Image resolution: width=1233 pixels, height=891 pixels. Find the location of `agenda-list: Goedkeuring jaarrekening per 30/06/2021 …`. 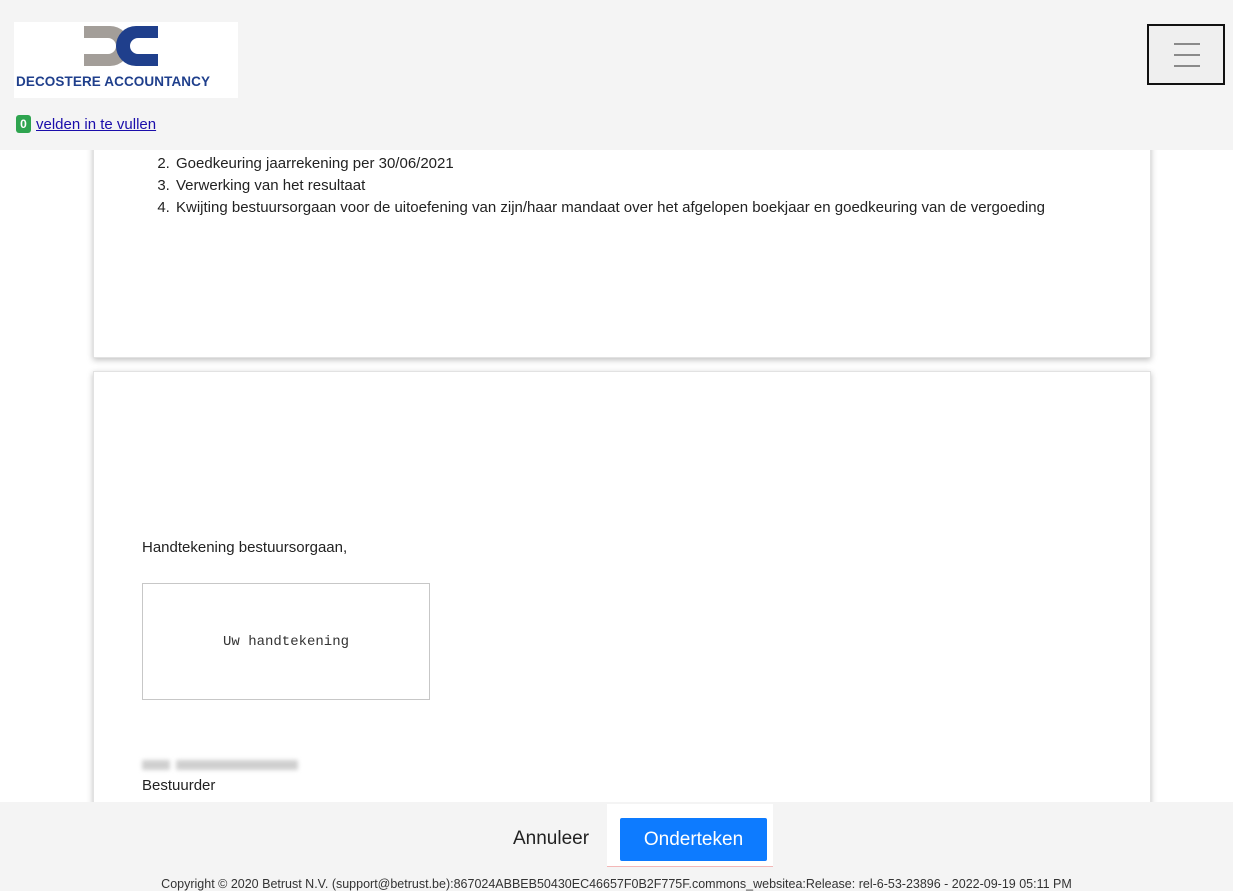

agenda-list: Goedkeuring jaarrekening per 30/06/2021 … is located at coordinates (646, 186).